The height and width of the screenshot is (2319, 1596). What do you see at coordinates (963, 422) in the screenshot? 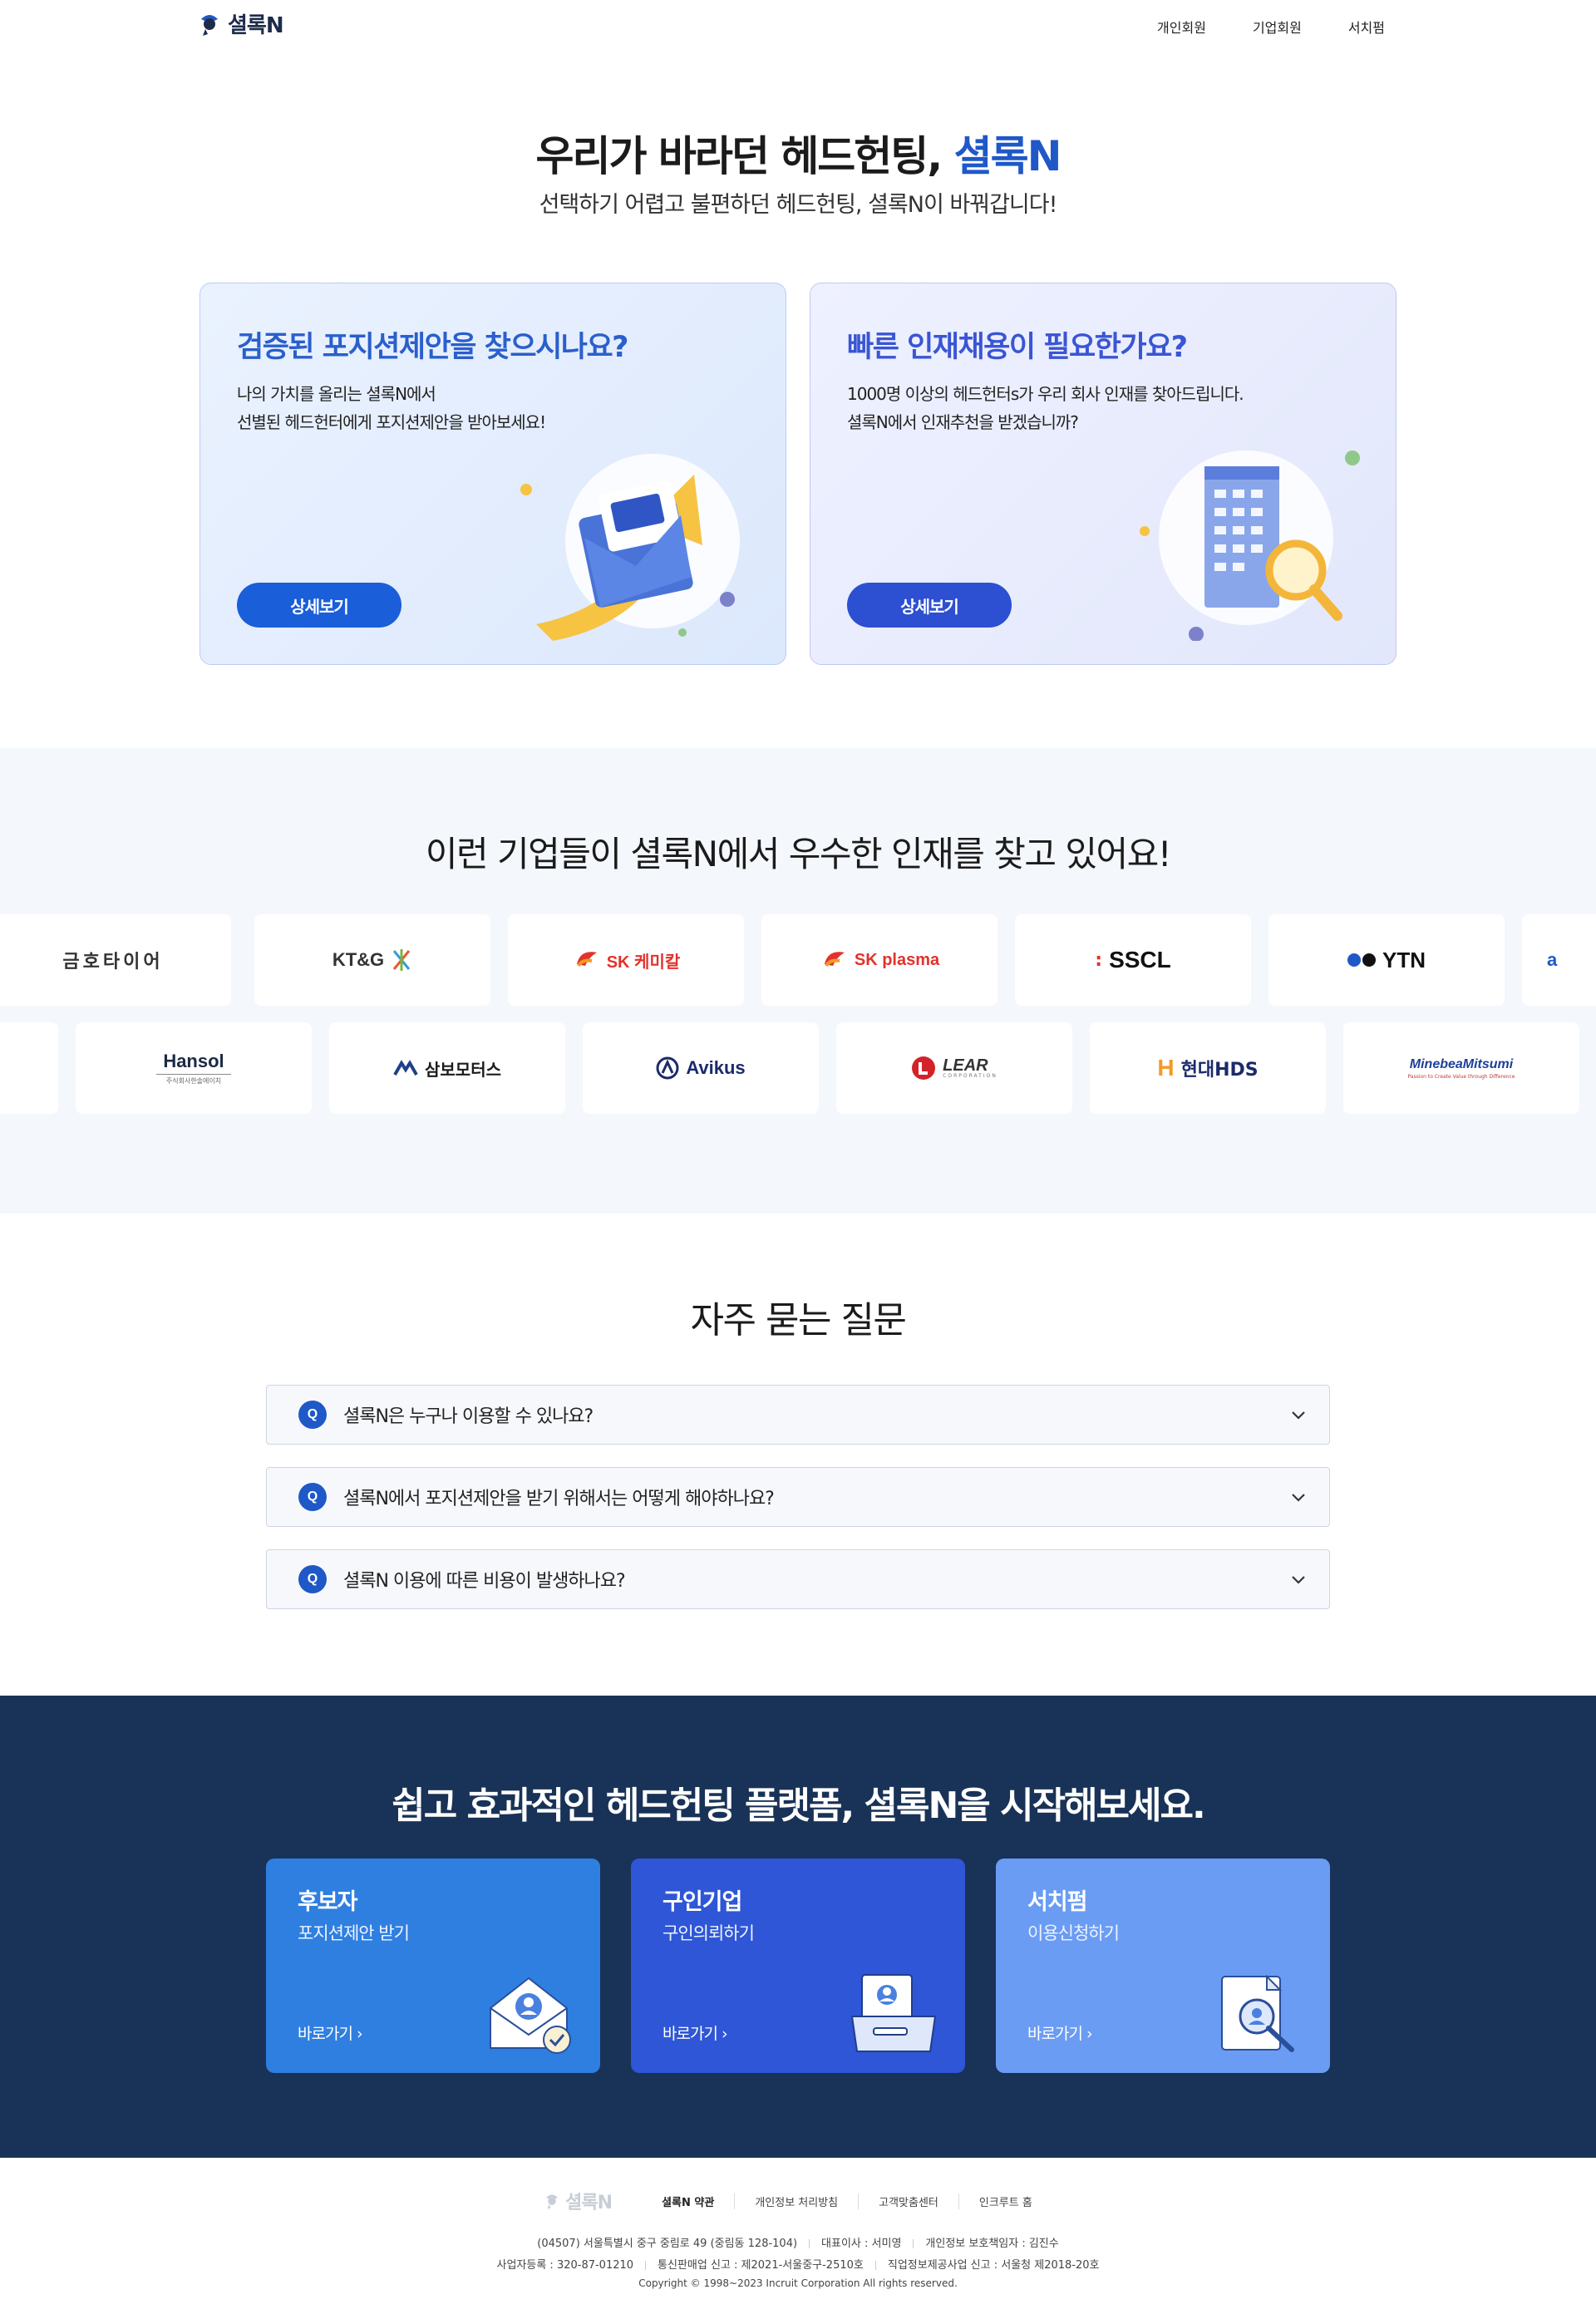
I see `card-desc-line: 셜록N에서 인재추천을 받겠습니까?` at bounding box center [963, 422].